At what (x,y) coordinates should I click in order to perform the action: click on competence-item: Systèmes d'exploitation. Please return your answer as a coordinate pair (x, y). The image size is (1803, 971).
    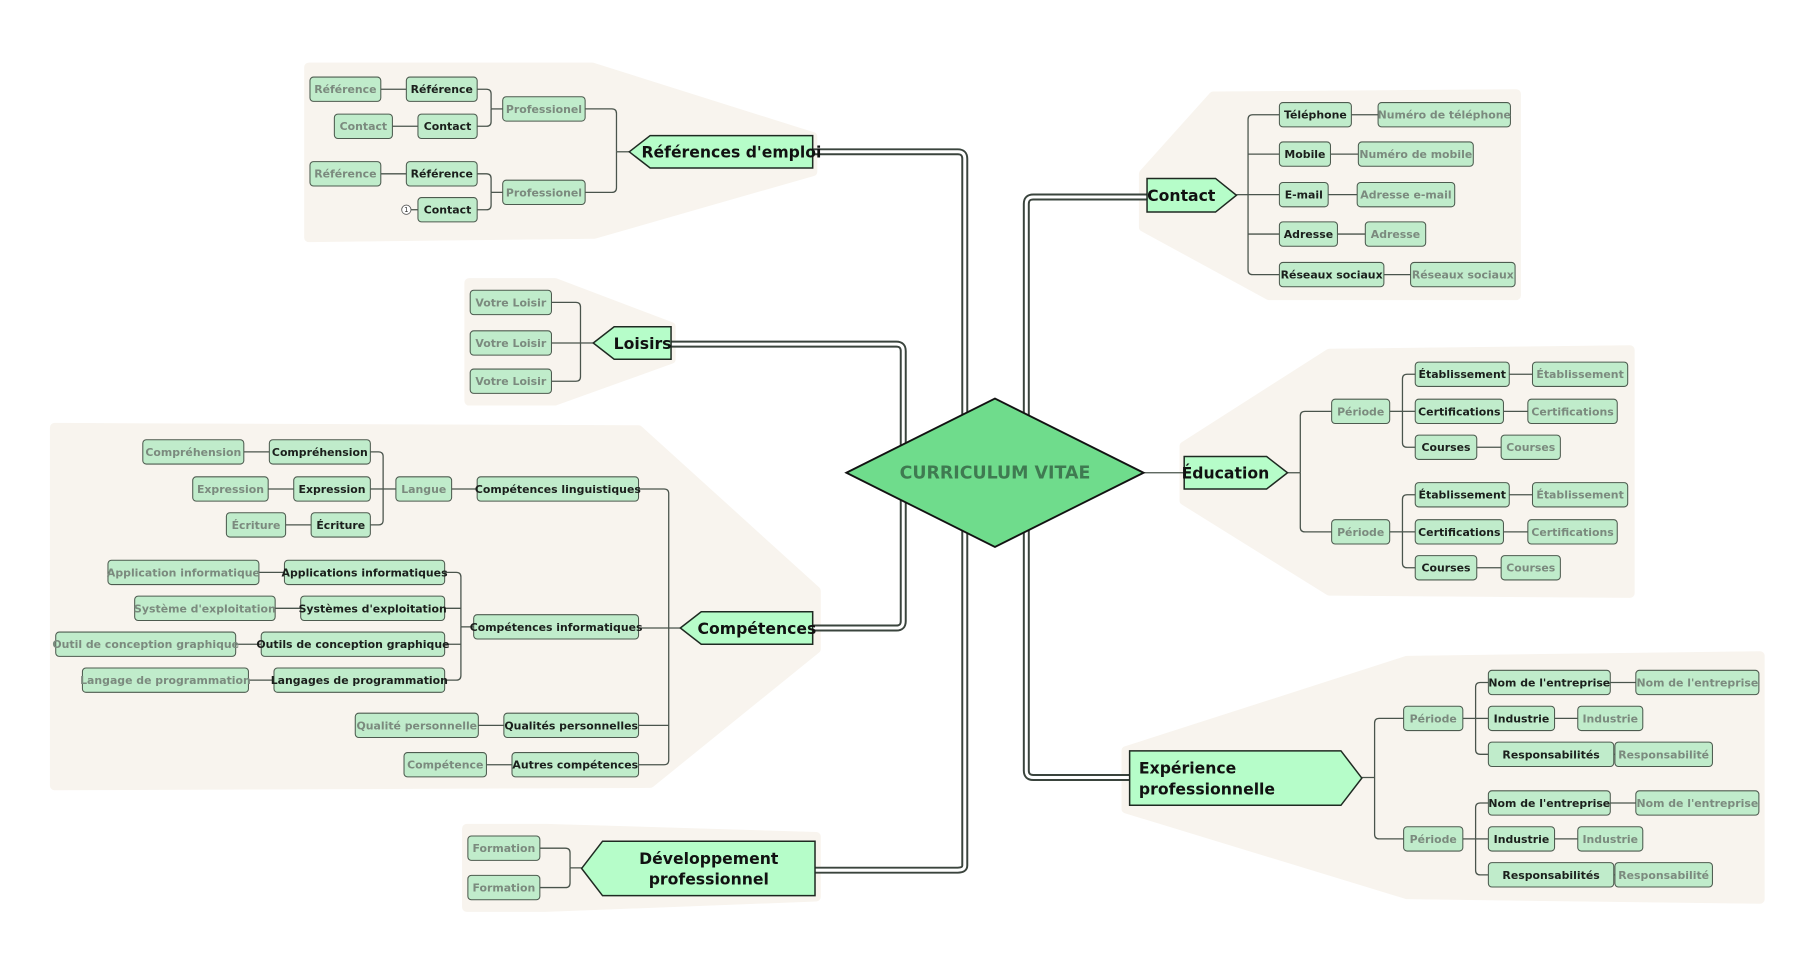
    Looking at the image, I should click on (373, 608).